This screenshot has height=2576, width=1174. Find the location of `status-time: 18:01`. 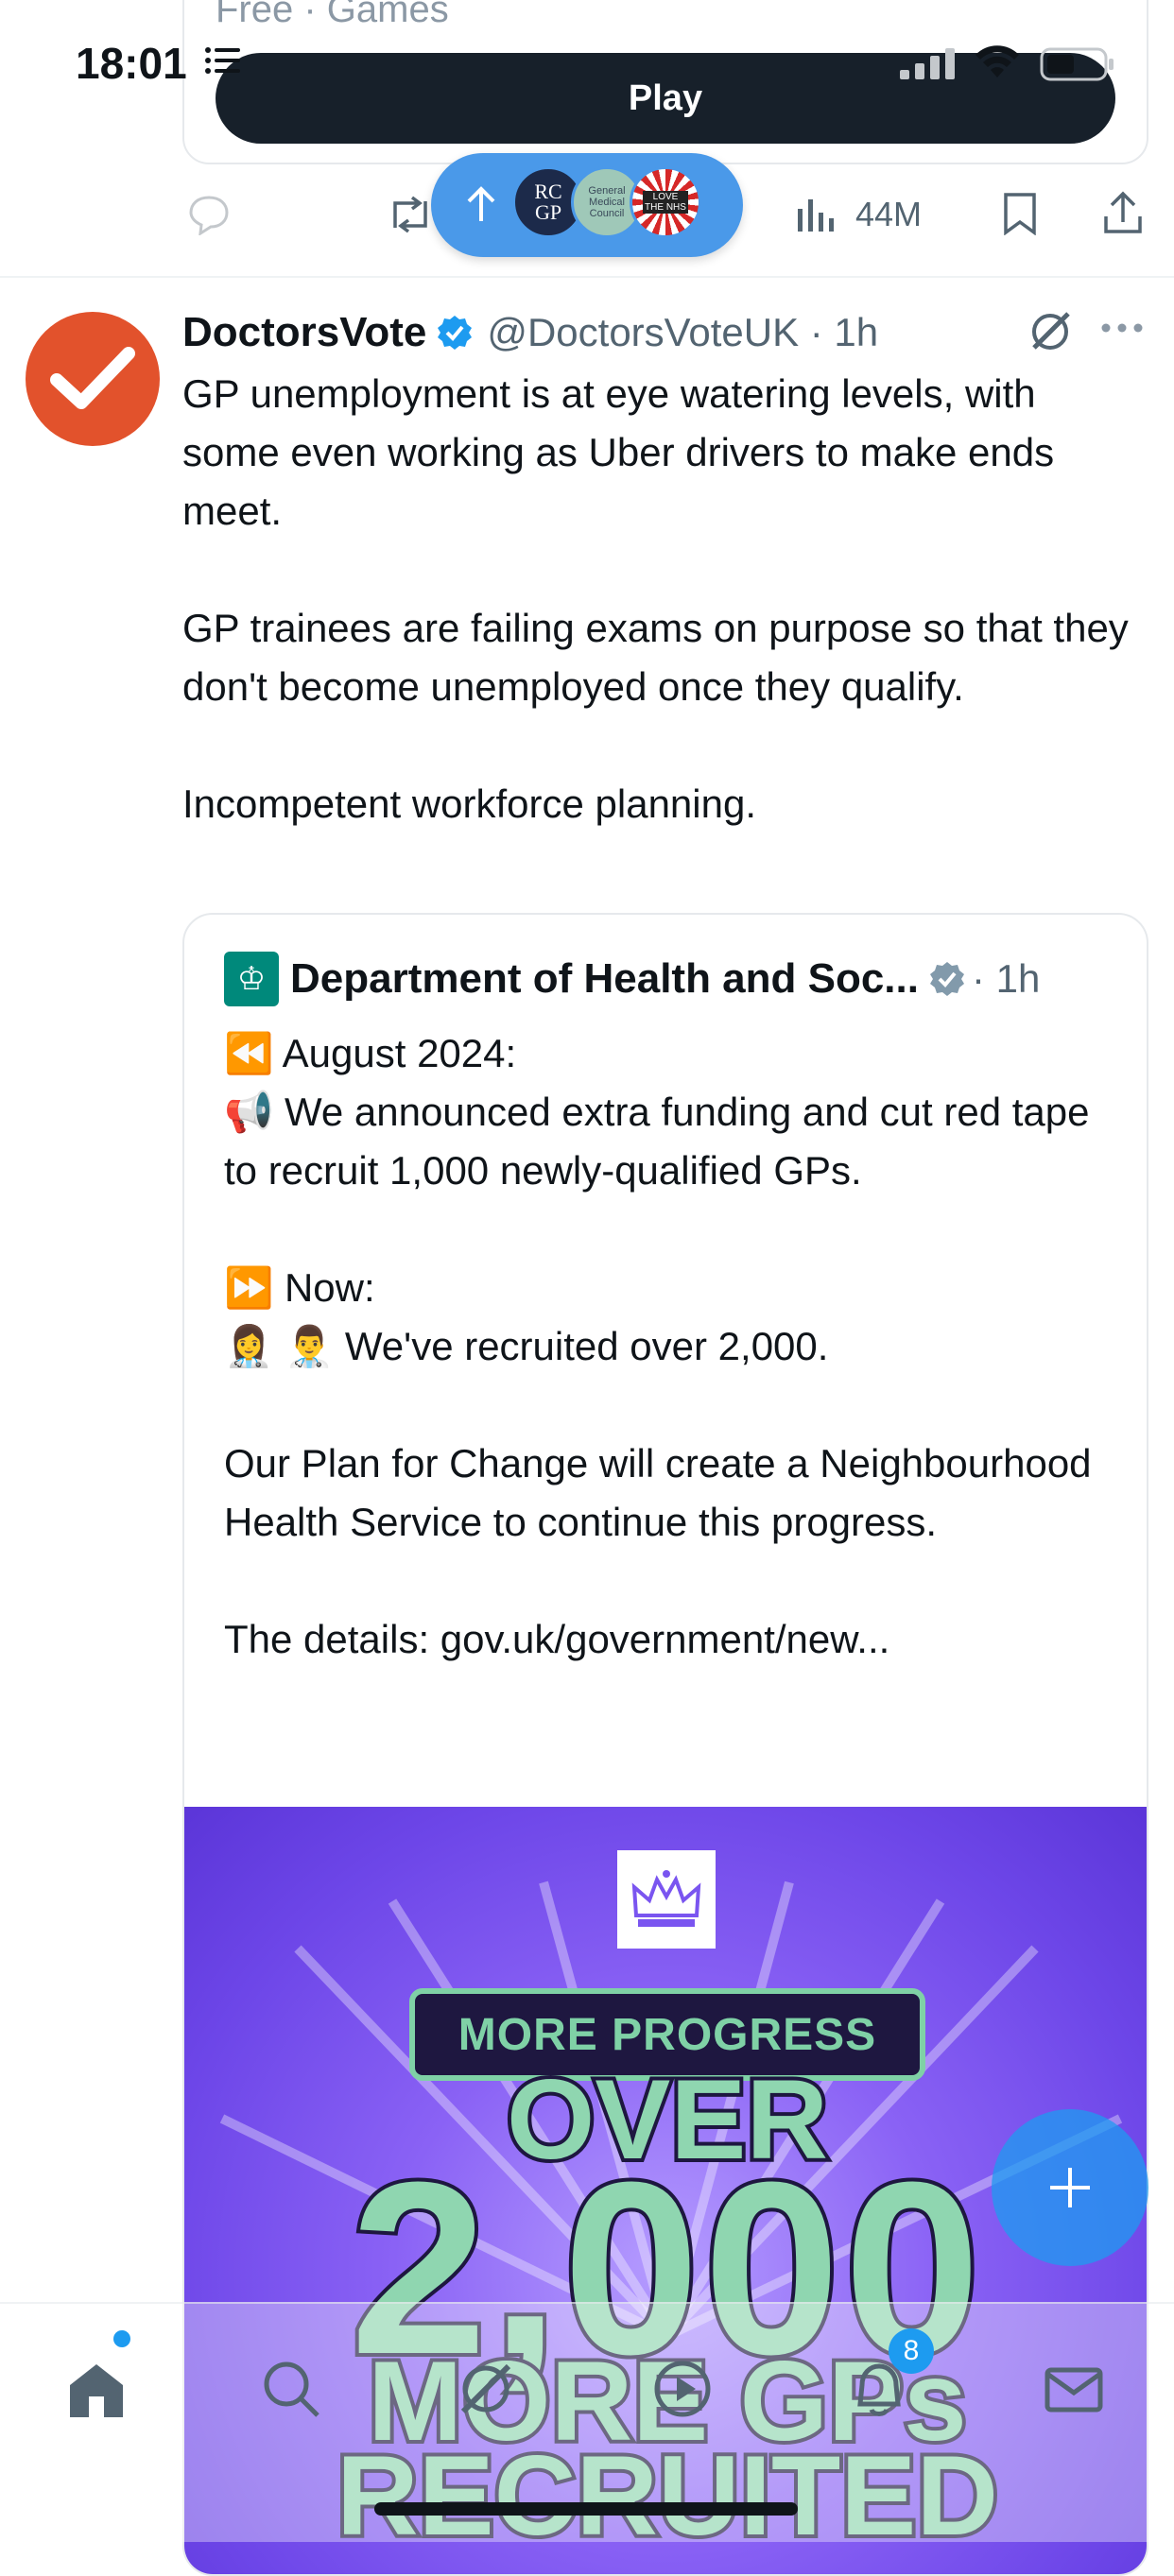

status-time: 18:01 is located at coordinates (131, 63).